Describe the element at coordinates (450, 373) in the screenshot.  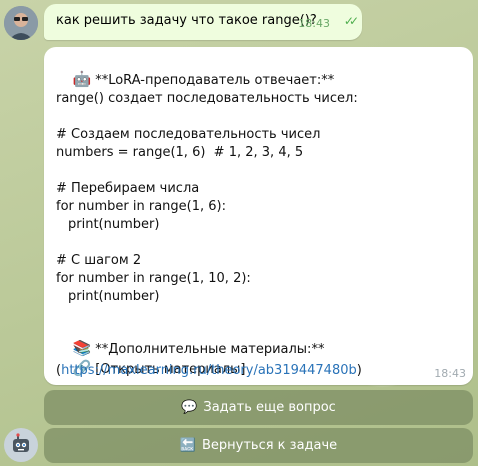
I see `bot-message-time: 18:43` at that location.